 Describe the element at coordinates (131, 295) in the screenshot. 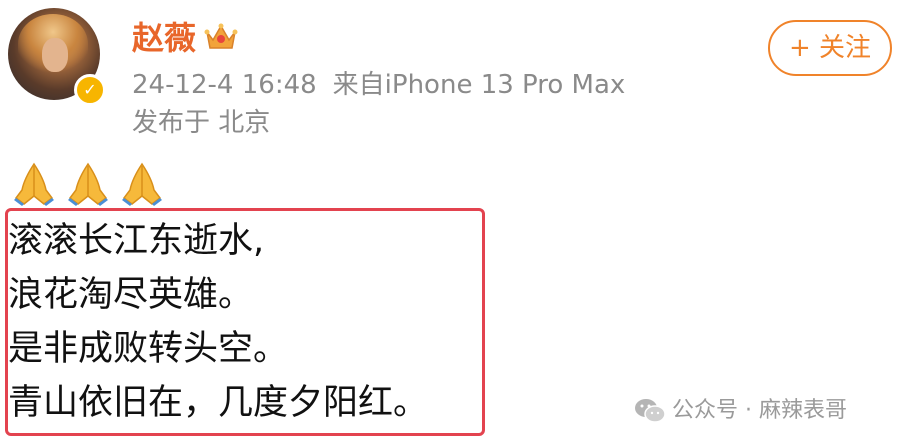

I see `poem-line: 浪花淘尽英雄。` at that location.